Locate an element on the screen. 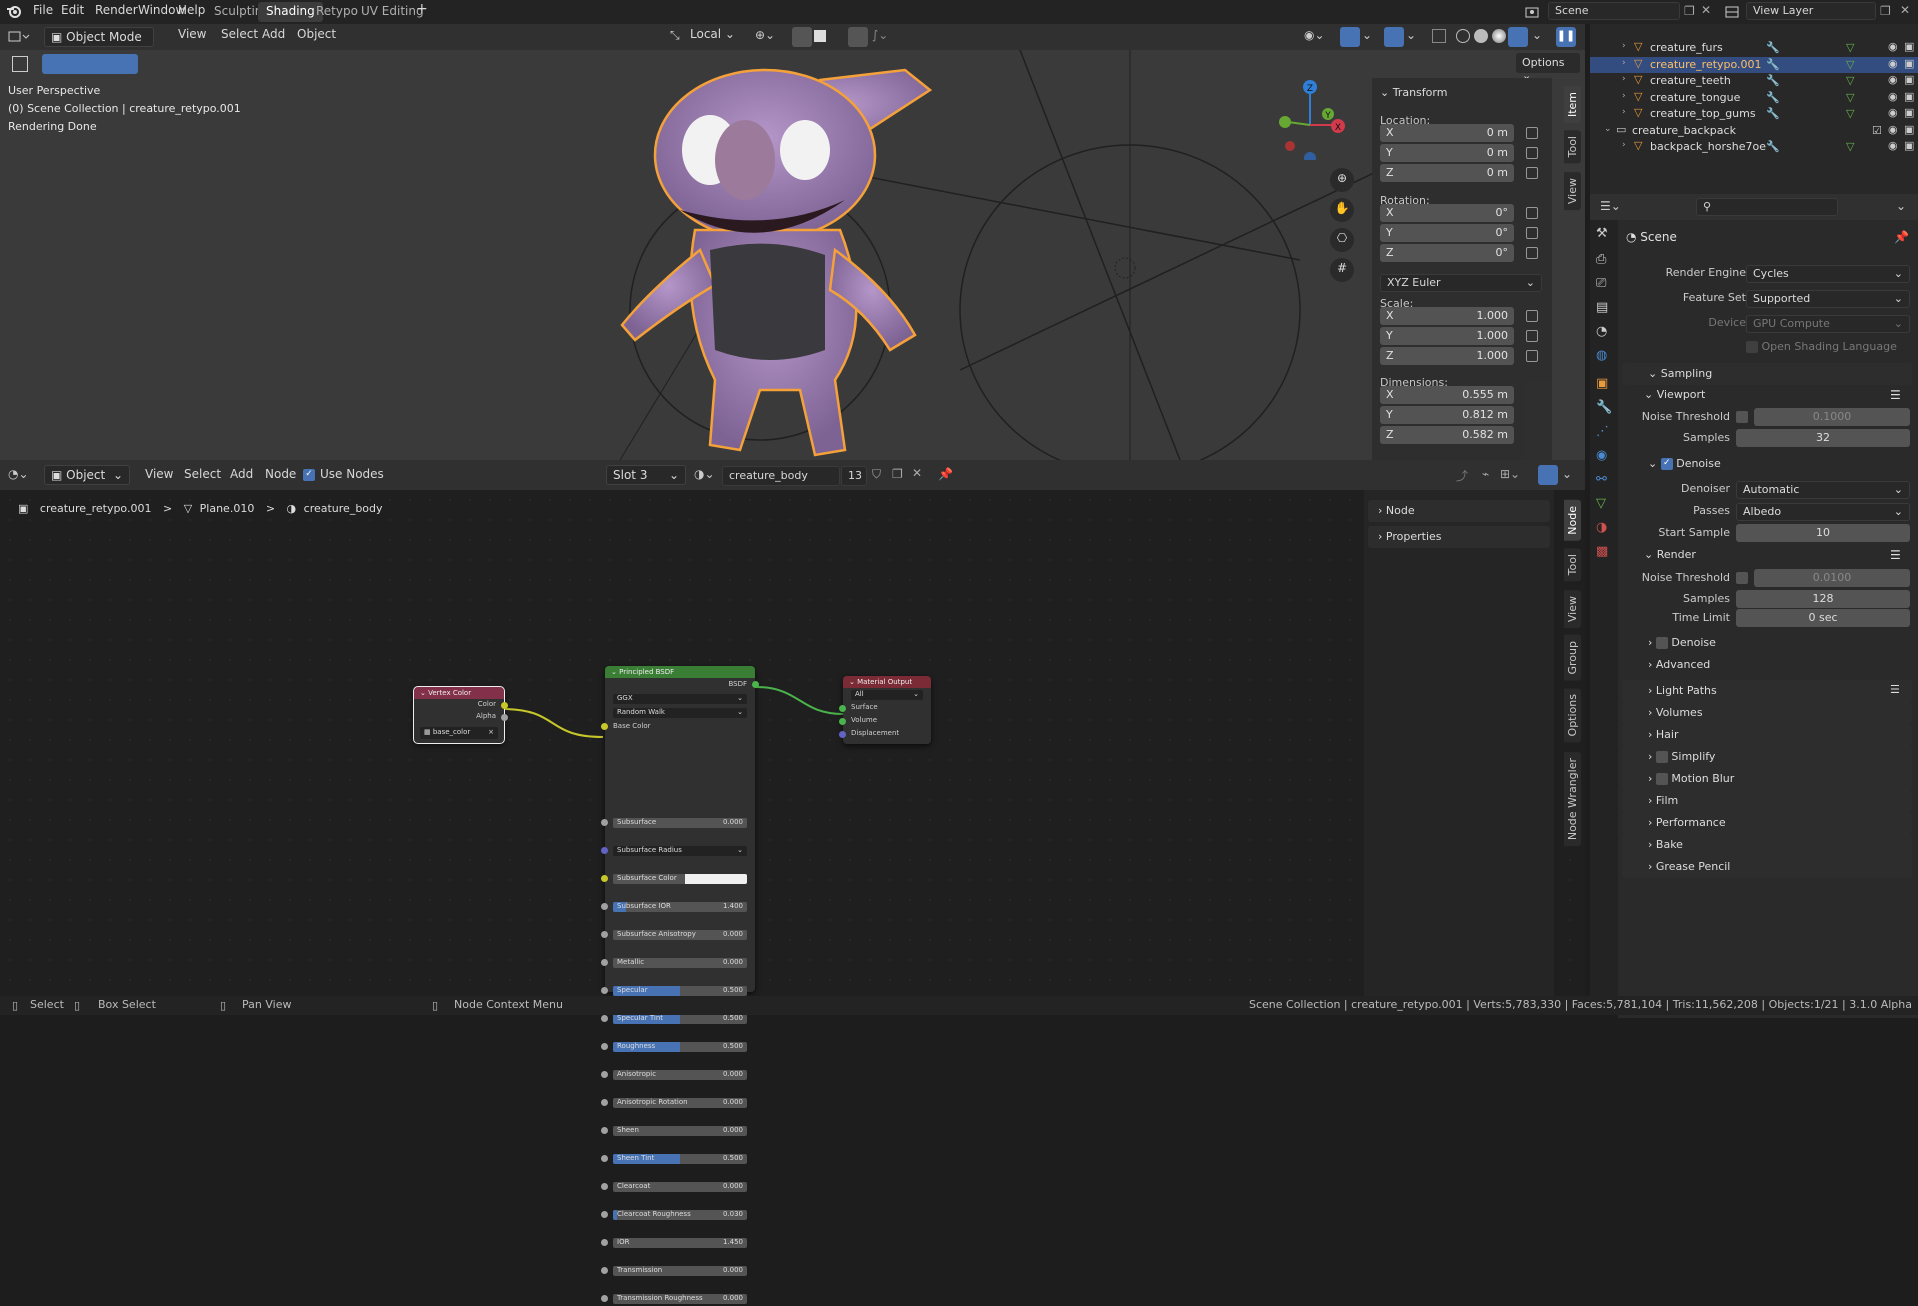  options-dropdown: Options ⌄ is located at coordinates (1548, 67).